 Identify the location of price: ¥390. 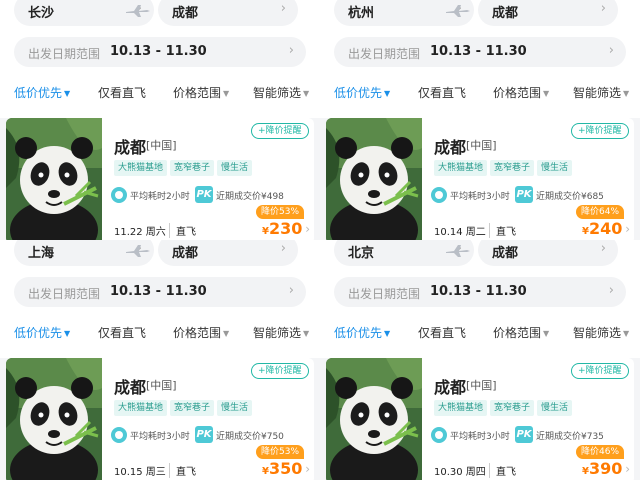
(602, 468).